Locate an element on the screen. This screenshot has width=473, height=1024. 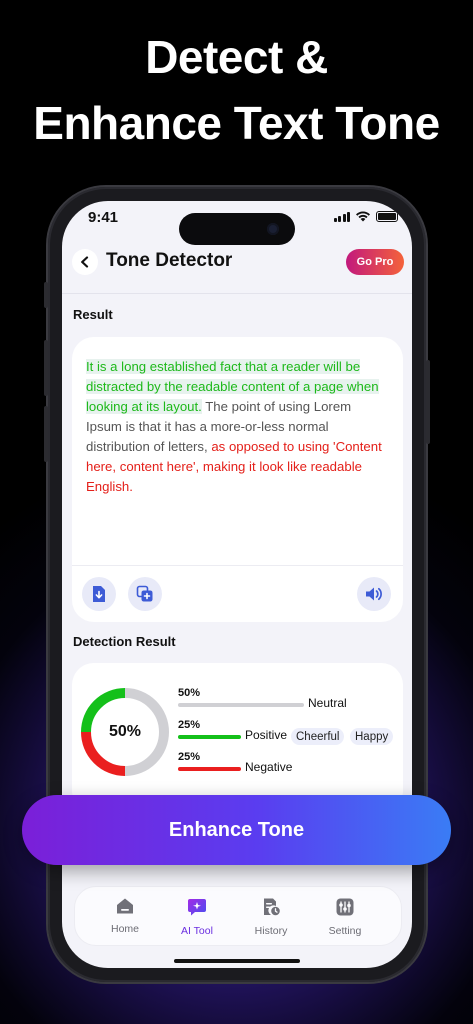
marketing-headline: Detect & Enhance Text Tone is located at coordinates (236, 90).